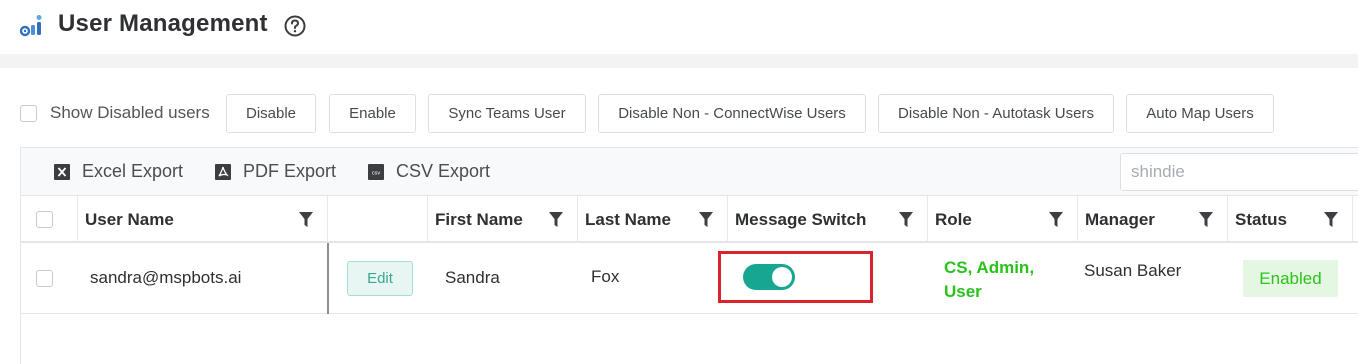 The width and height of the screenshot is (1358, 364). I want to click on column-message-switch: Message Switch, so click(828, 219).